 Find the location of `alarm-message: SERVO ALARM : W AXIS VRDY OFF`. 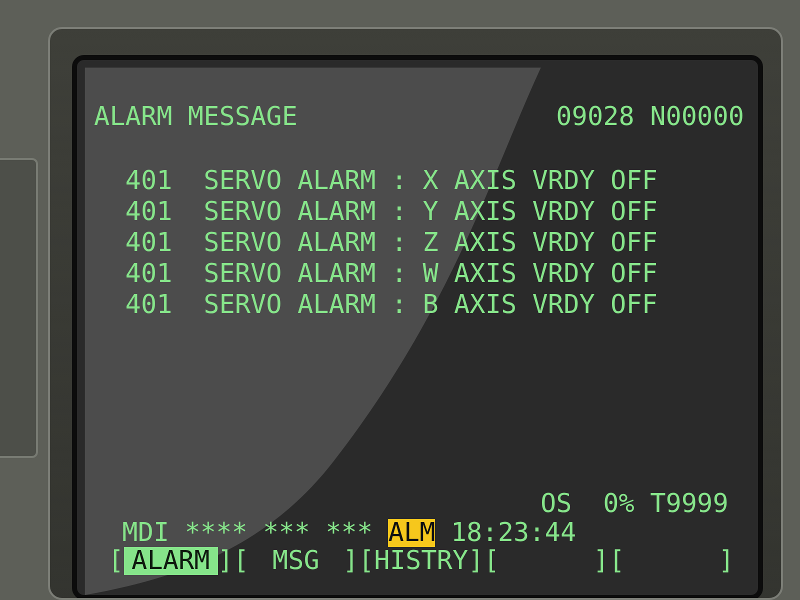

alarm-message: SERVO ALARM : W AXIS VRDY OFF is located at coordinates (431, 274).